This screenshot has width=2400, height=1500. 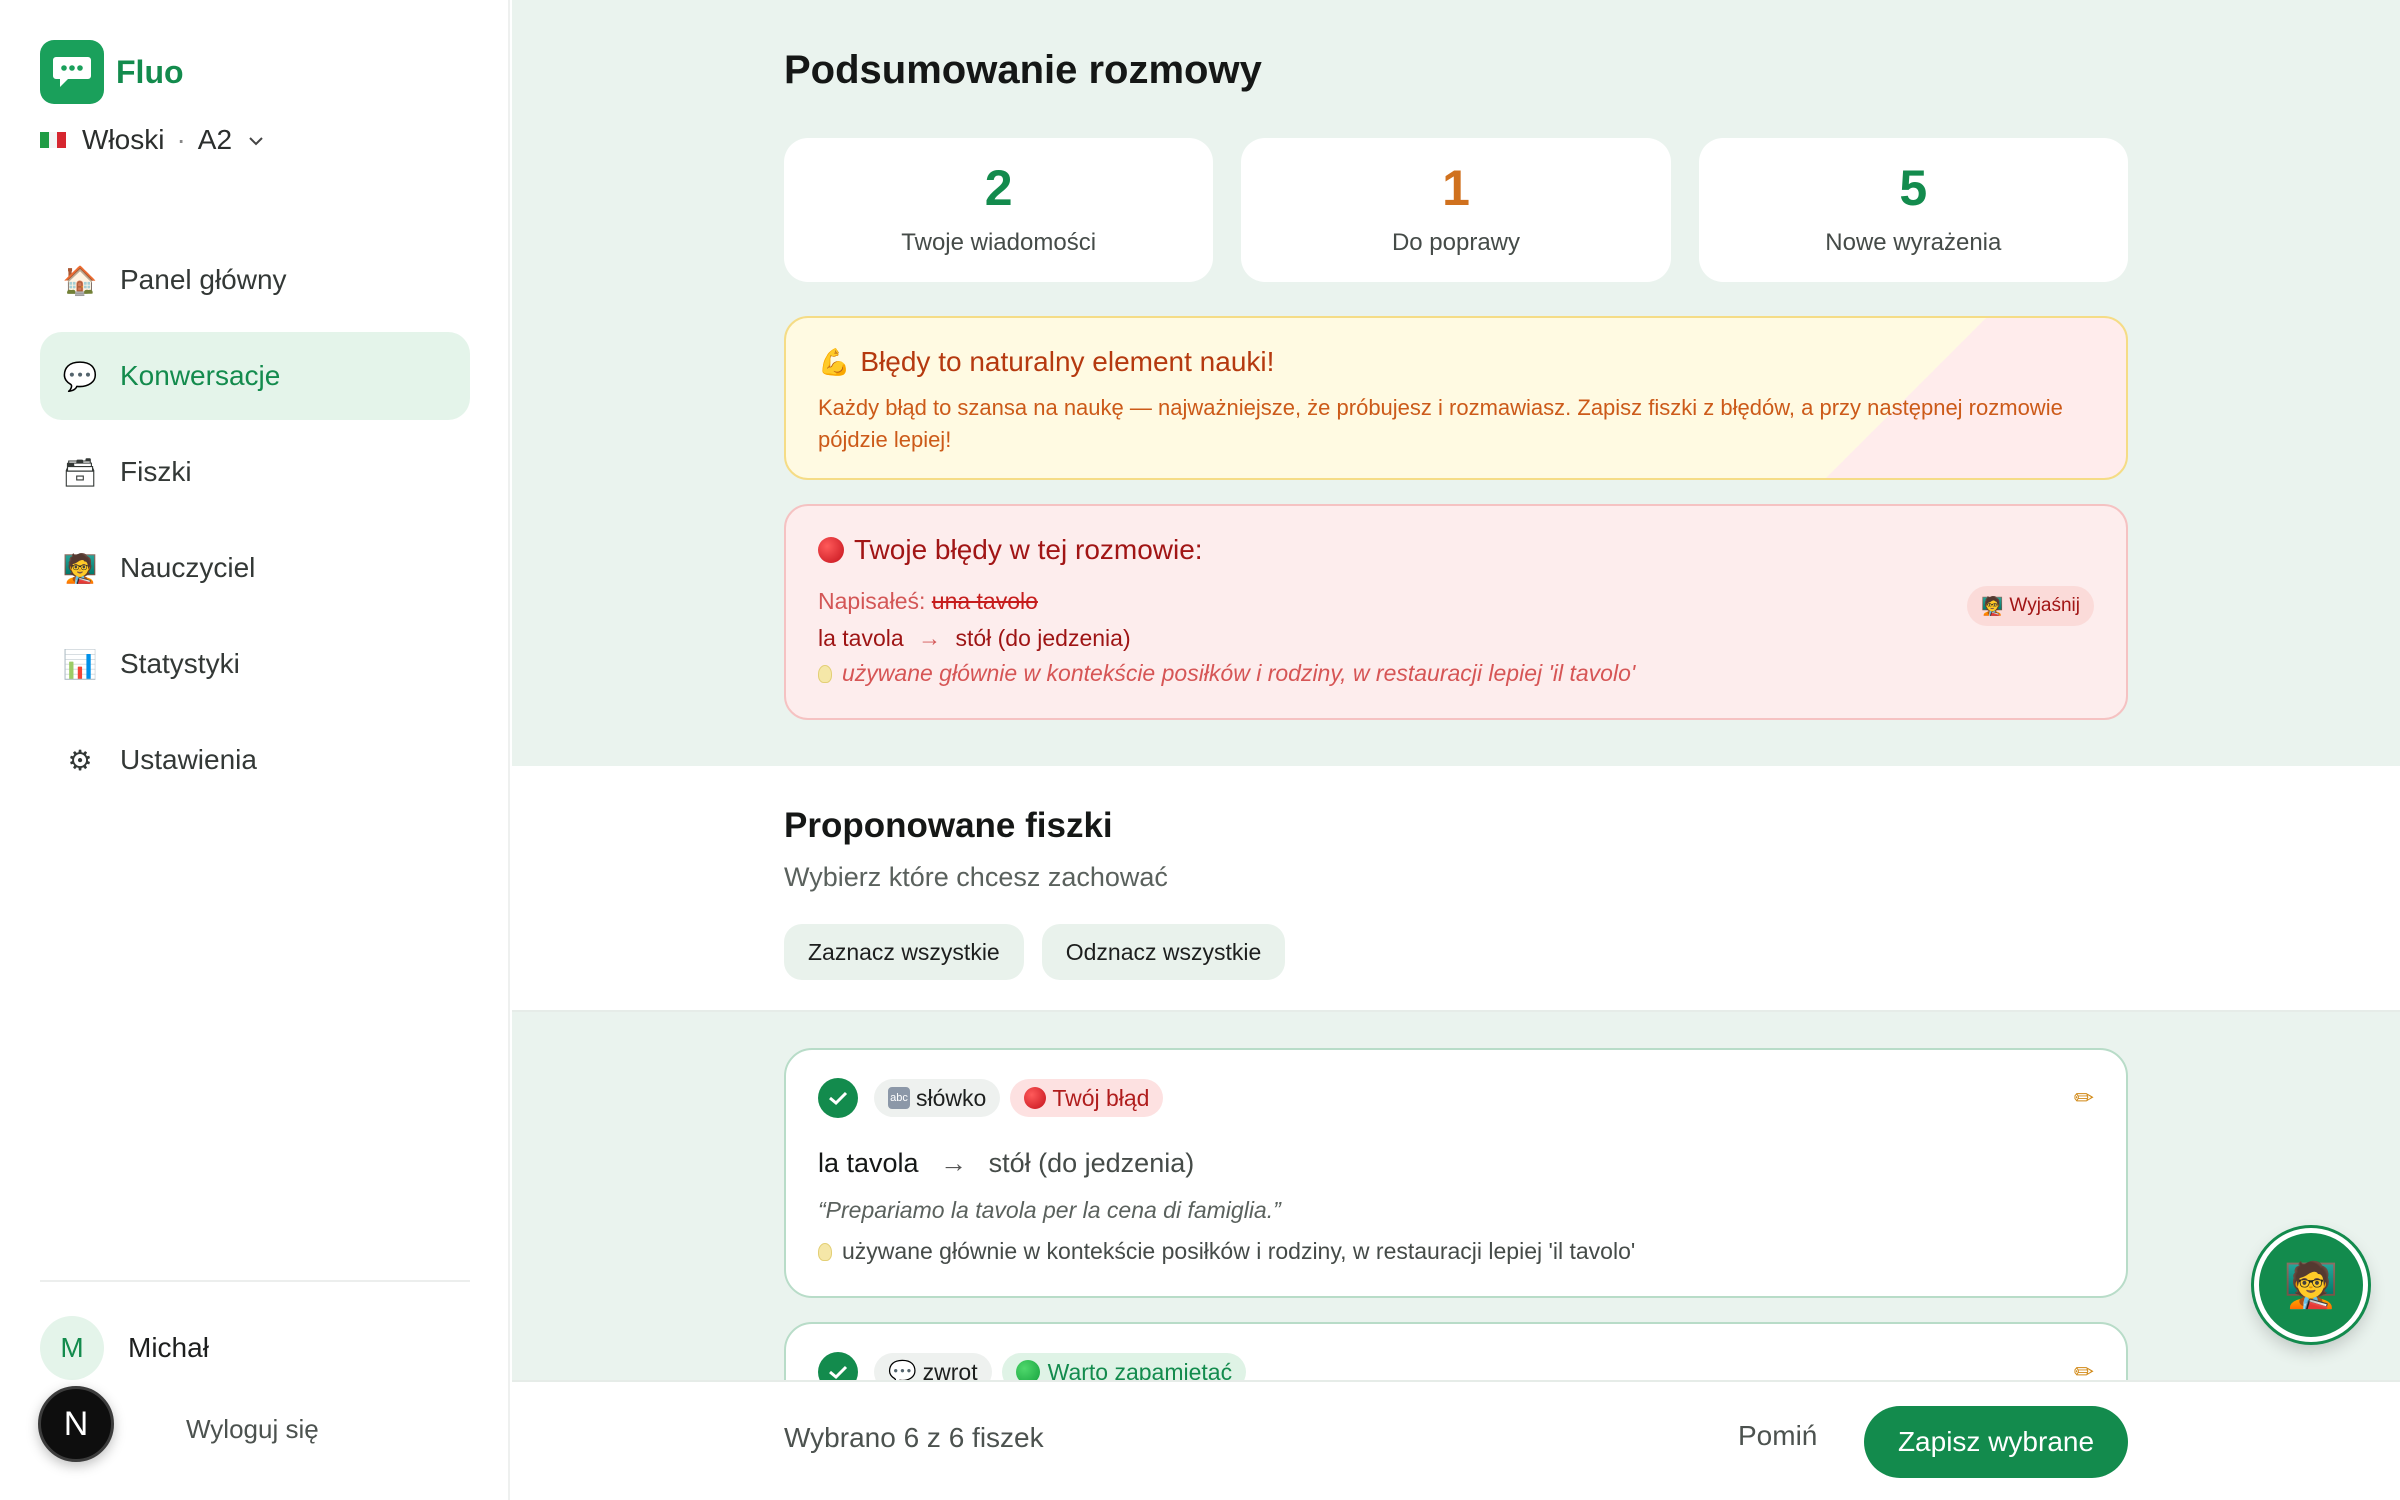 I want to click on nav-item-settings: ⚙ Ustawienia, so click(x=255, y=760).